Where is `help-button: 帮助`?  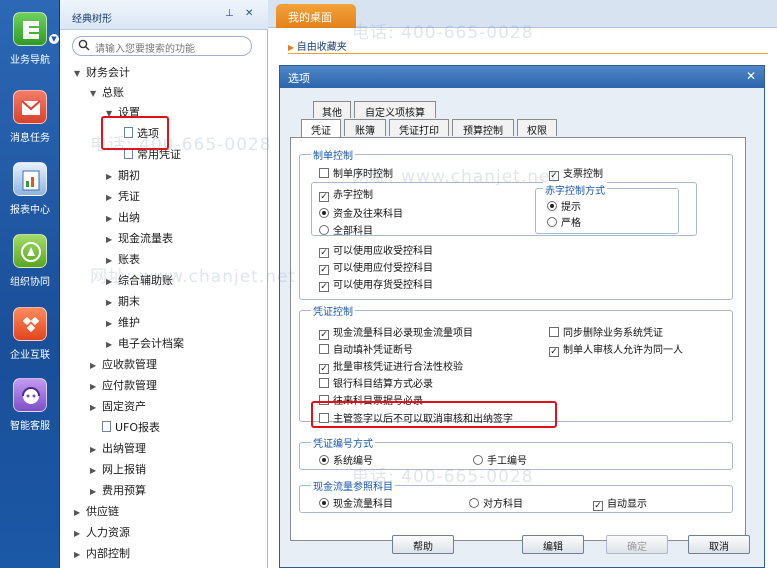 help-button: 帮助 is located at coordinates (423, 544).